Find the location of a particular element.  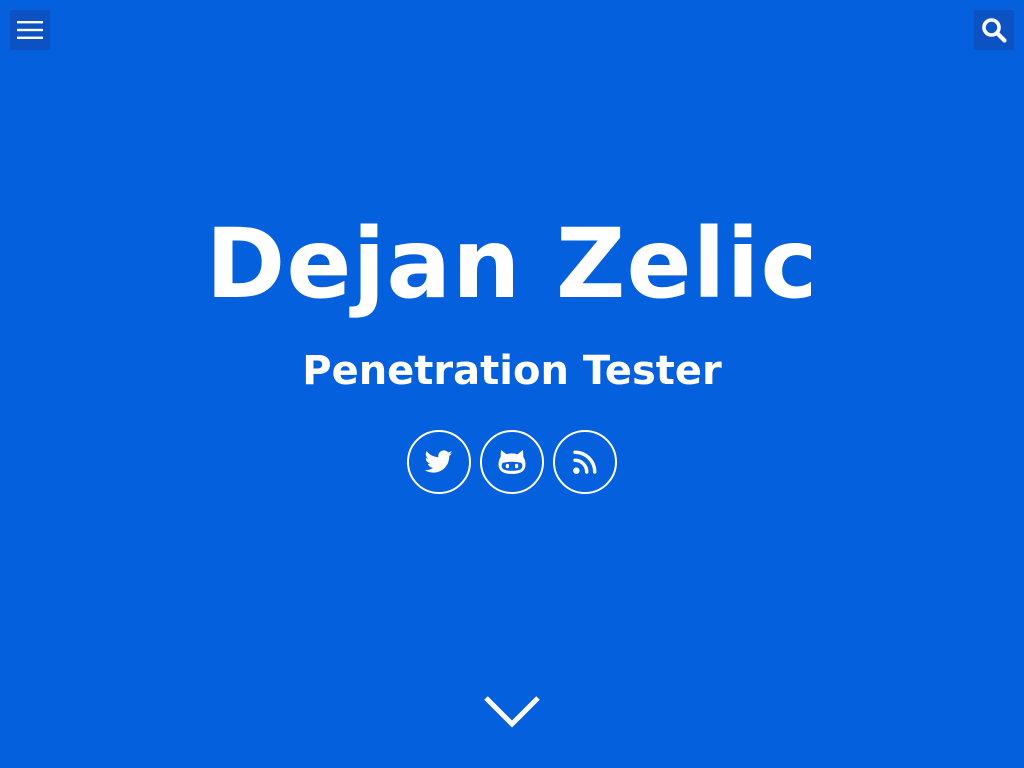

twitter-icon is located at coordinates (439, 461).